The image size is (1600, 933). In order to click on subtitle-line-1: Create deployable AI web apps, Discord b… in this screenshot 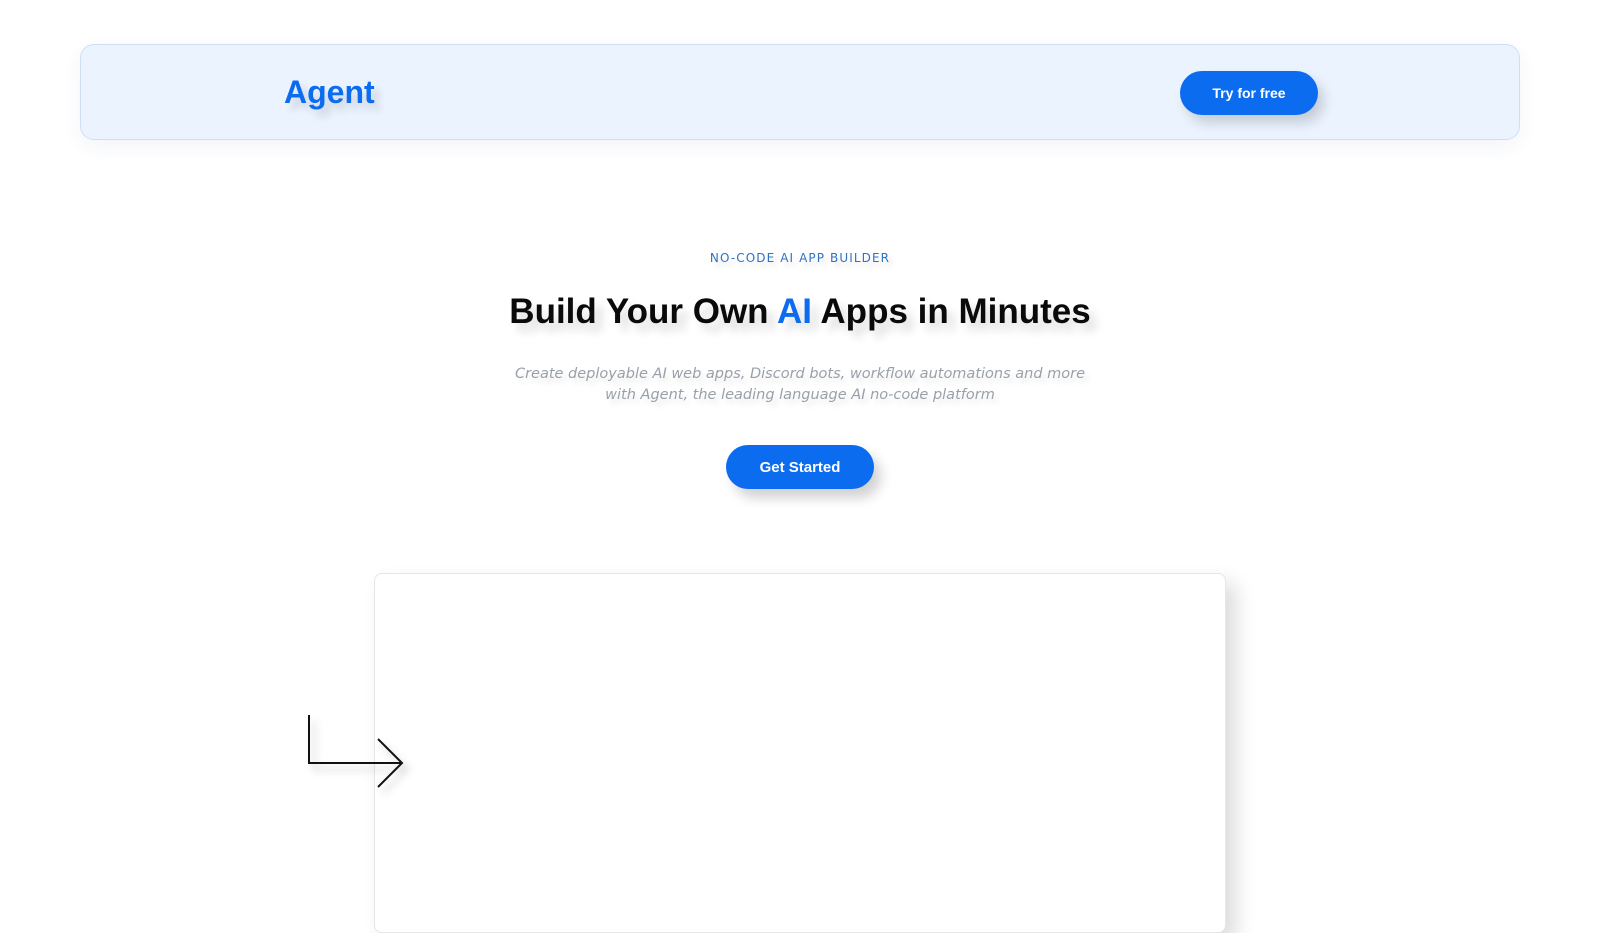, I will do `click(800, 374)`.